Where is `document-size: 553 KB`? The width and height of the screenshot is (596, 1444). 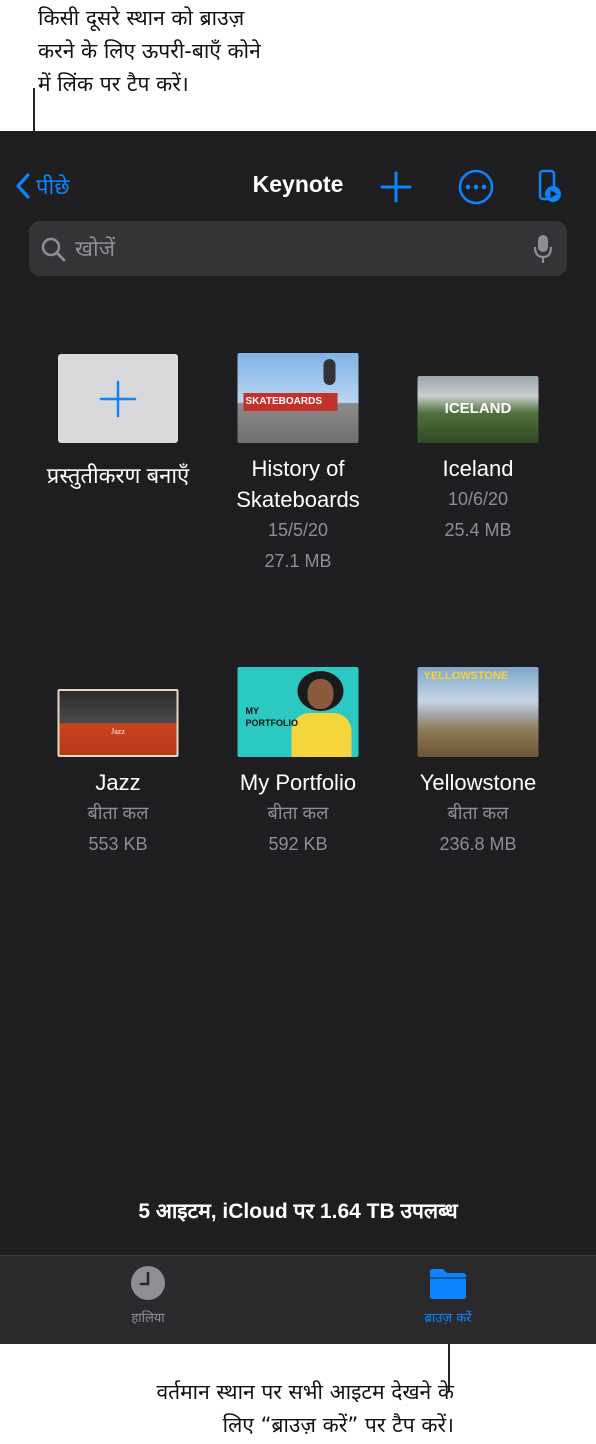
document-size: 553 KB is located at coordinates (118, 844).